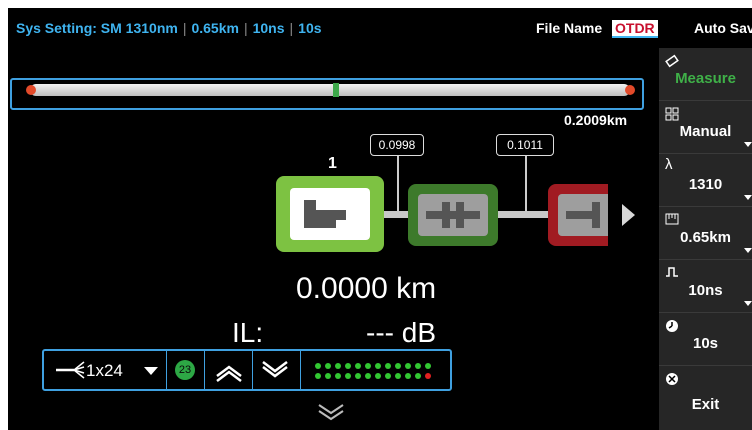 The height and width of the screenshot is (430, 752). What do you see at coordinates (705, 343) in the screenshot?
I see `menu-time-label: 10s` at bounding box center [705, 343].